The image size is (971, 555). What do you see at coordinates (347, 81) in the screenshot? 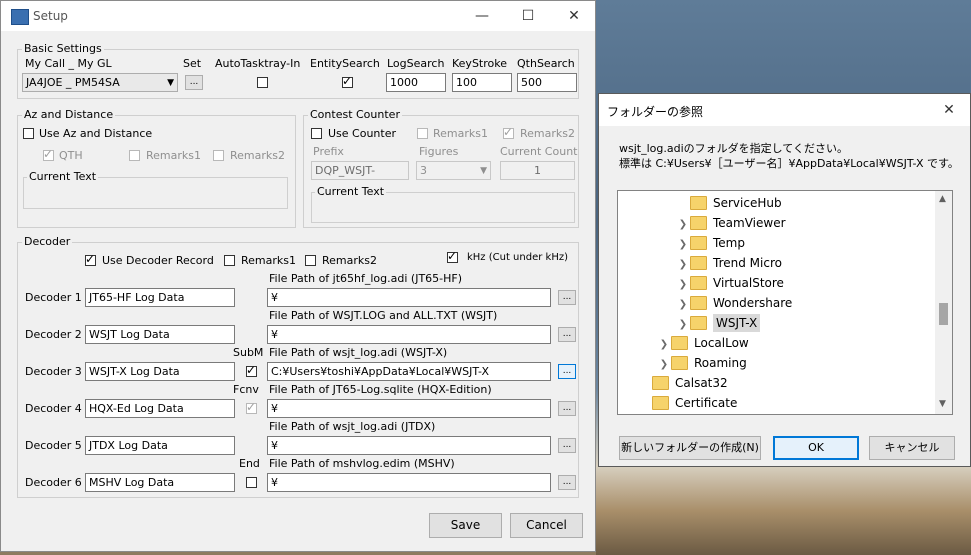
I see `entitysearch-checkbox: ✓` at bounding box center [347, 81].